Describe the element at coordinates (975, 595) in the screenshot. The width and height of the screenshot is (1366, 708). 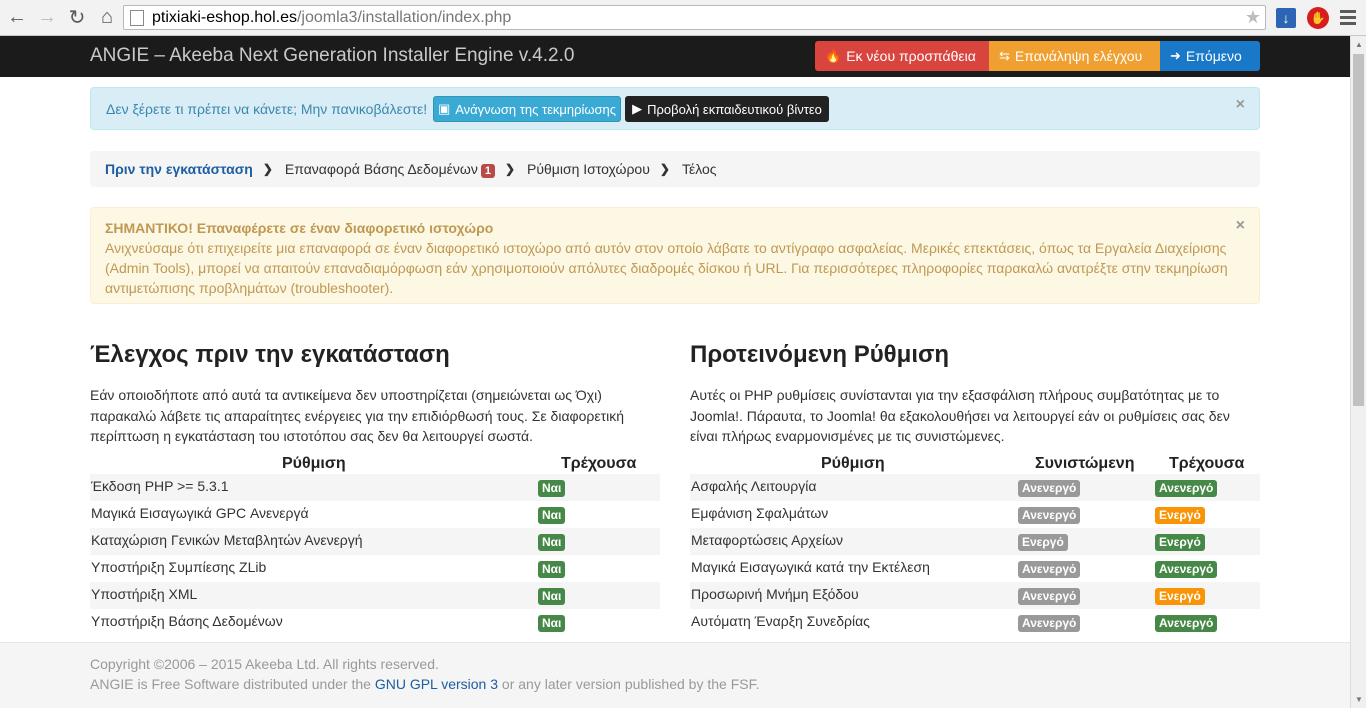
I see `table-row: Προσωρινή Μνήμη Εξόδου Ανενεργό Ενεργό` at that location.